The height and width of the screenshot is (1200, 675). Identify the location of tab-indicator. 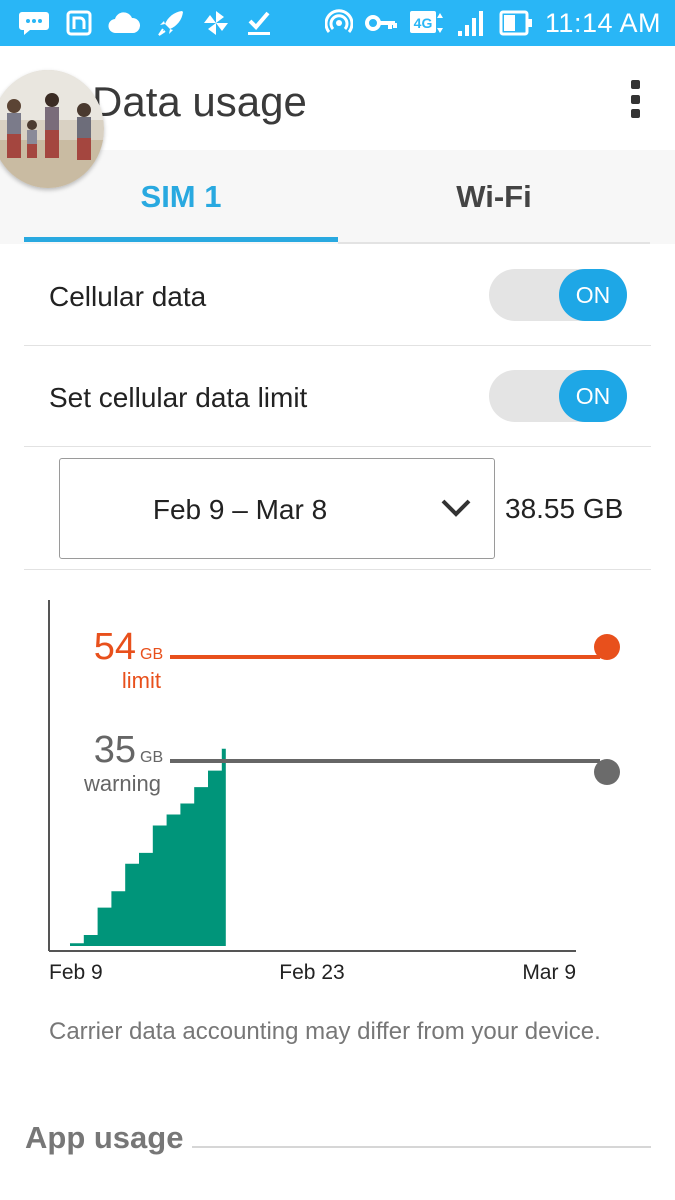
(181, 239).